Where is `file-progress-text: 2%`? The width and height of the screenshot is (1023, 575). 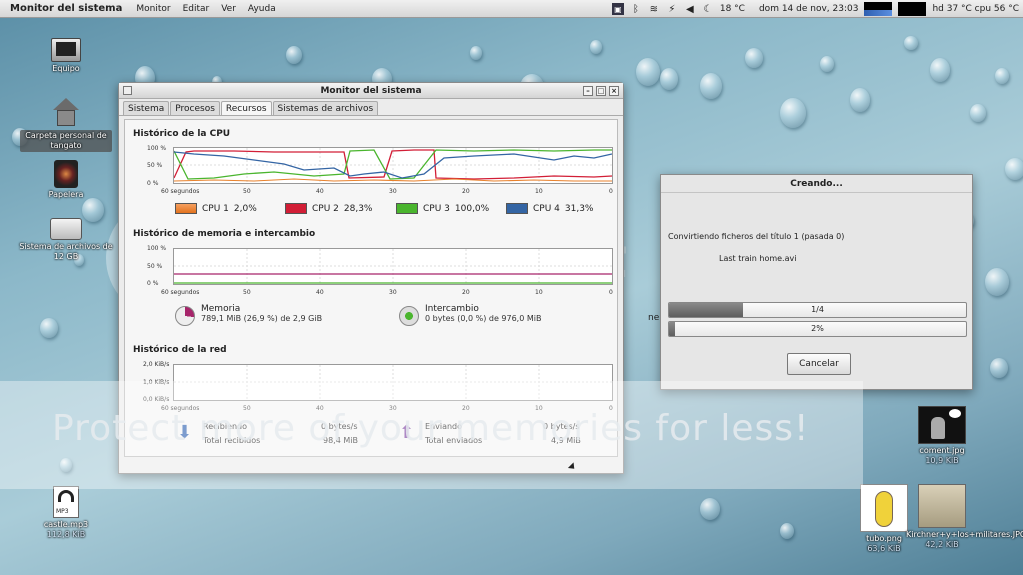 file-progress-text: 2% is located at coordinates (817, 328).